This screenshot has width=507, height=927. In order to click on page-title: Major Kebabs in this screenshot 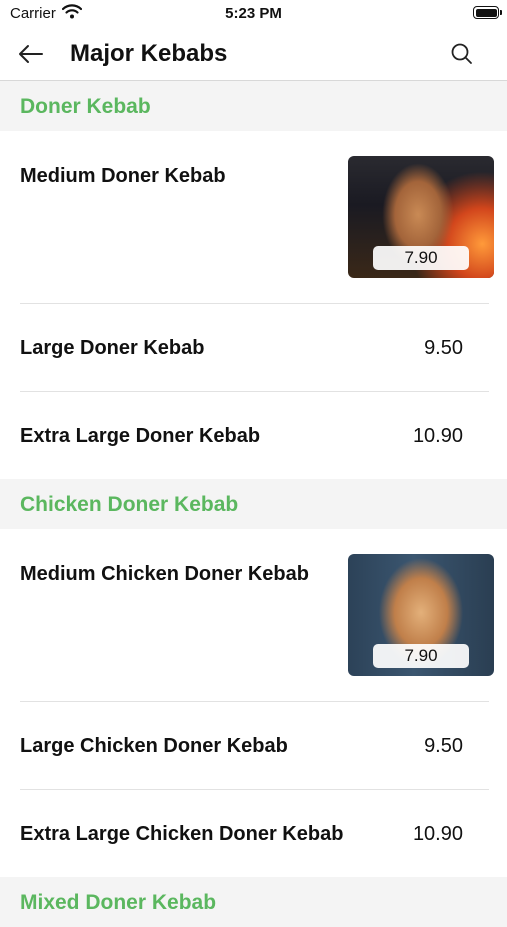, I will do `click(149, 53)`.